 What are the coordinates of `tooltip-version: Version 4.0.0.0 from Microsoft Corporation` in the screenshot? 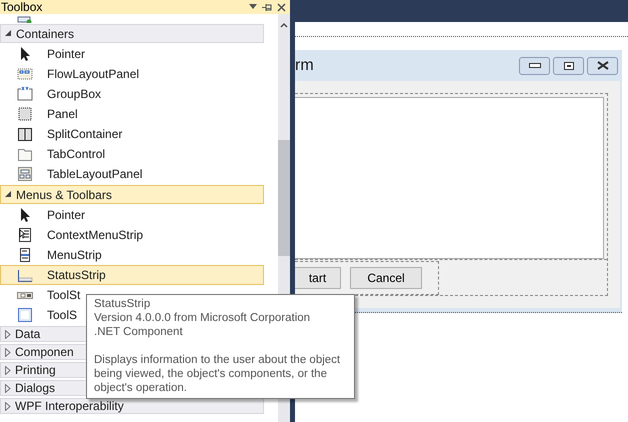 It's located at (202, 318).